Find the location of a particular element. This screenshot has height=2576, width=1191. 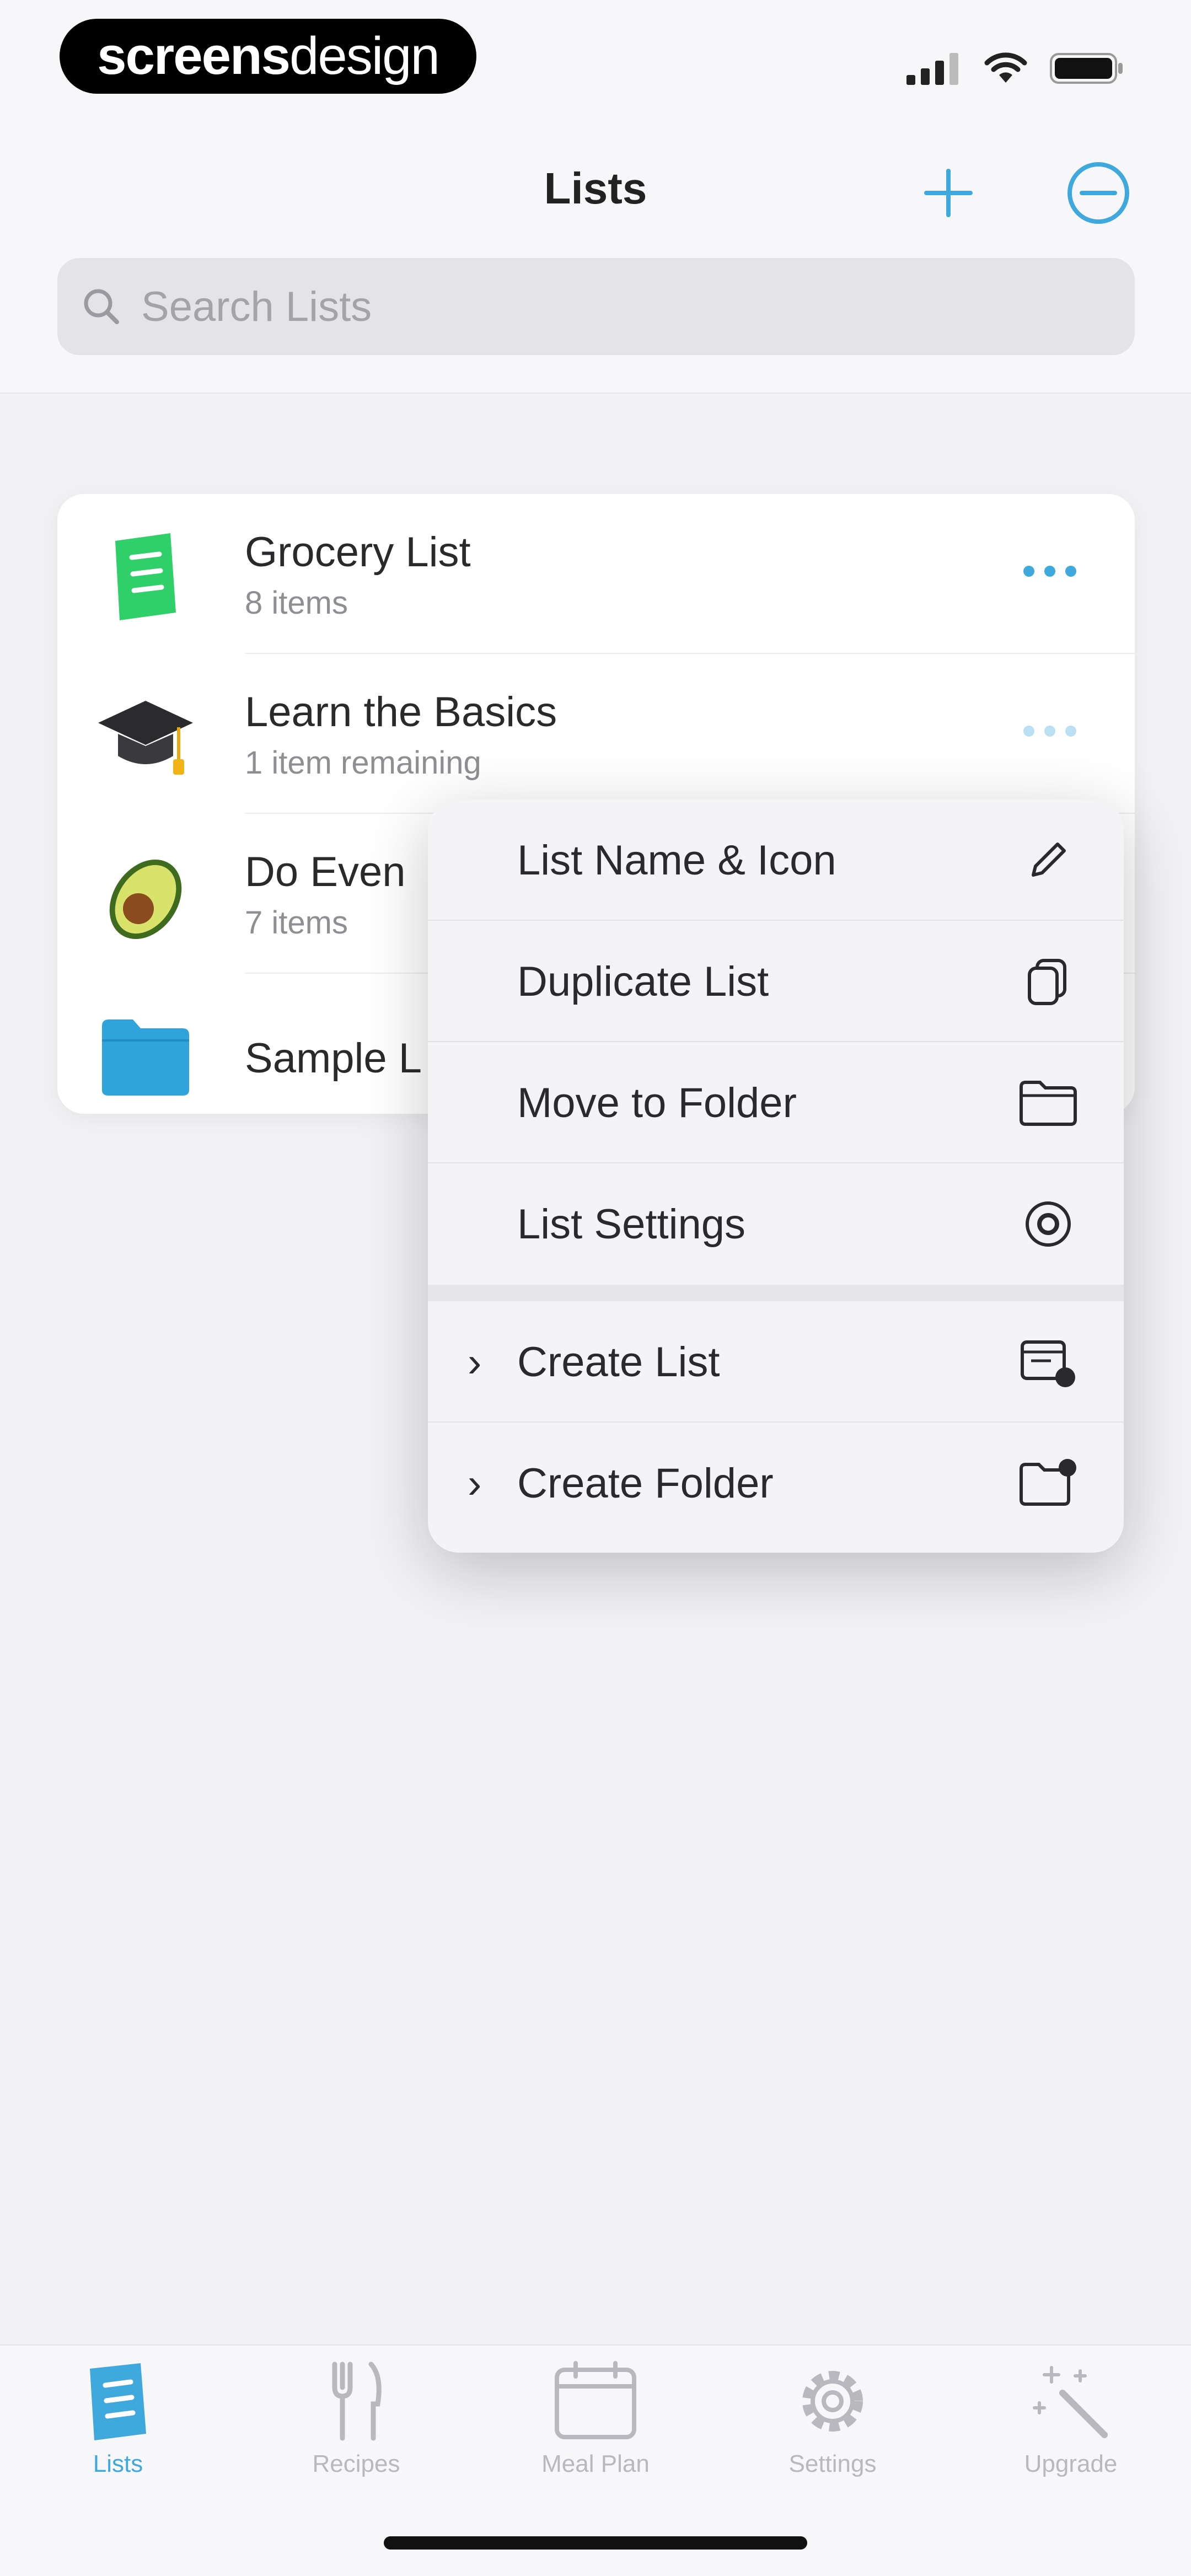

plus-icon is located at coordinates (949, 193).